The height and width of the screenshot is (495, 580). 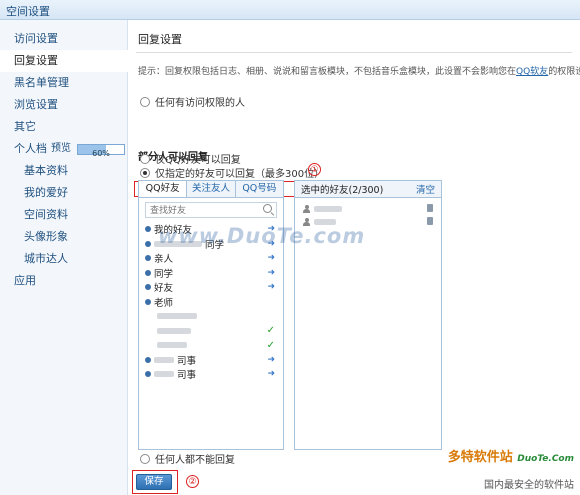 I want to click on sidebar-sub-avatar: 头像形象, so click(x=63, y=237).